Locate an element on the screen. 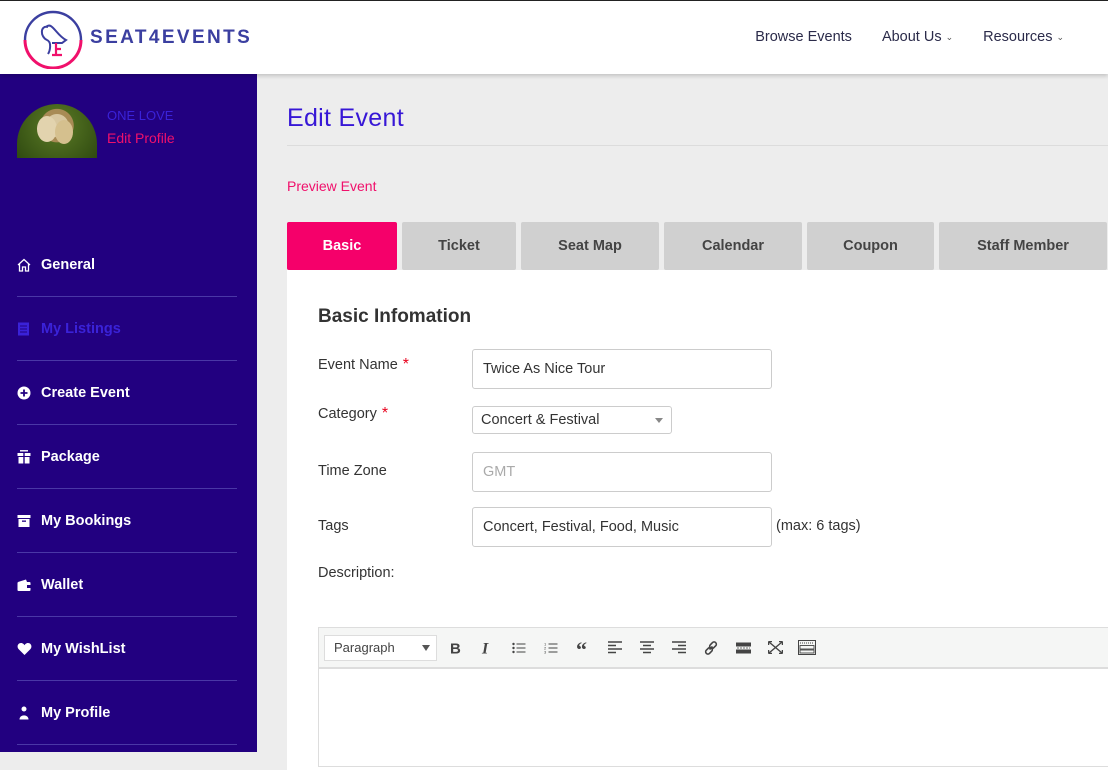  svg-text: I is located at coordinates (485, 648).